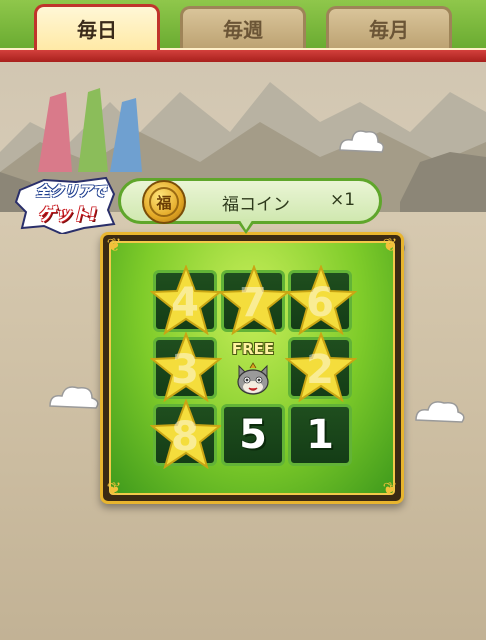 The height and width of the screenshot is (640, 486). I want to click on cell-number: 5, so click(253, 435).